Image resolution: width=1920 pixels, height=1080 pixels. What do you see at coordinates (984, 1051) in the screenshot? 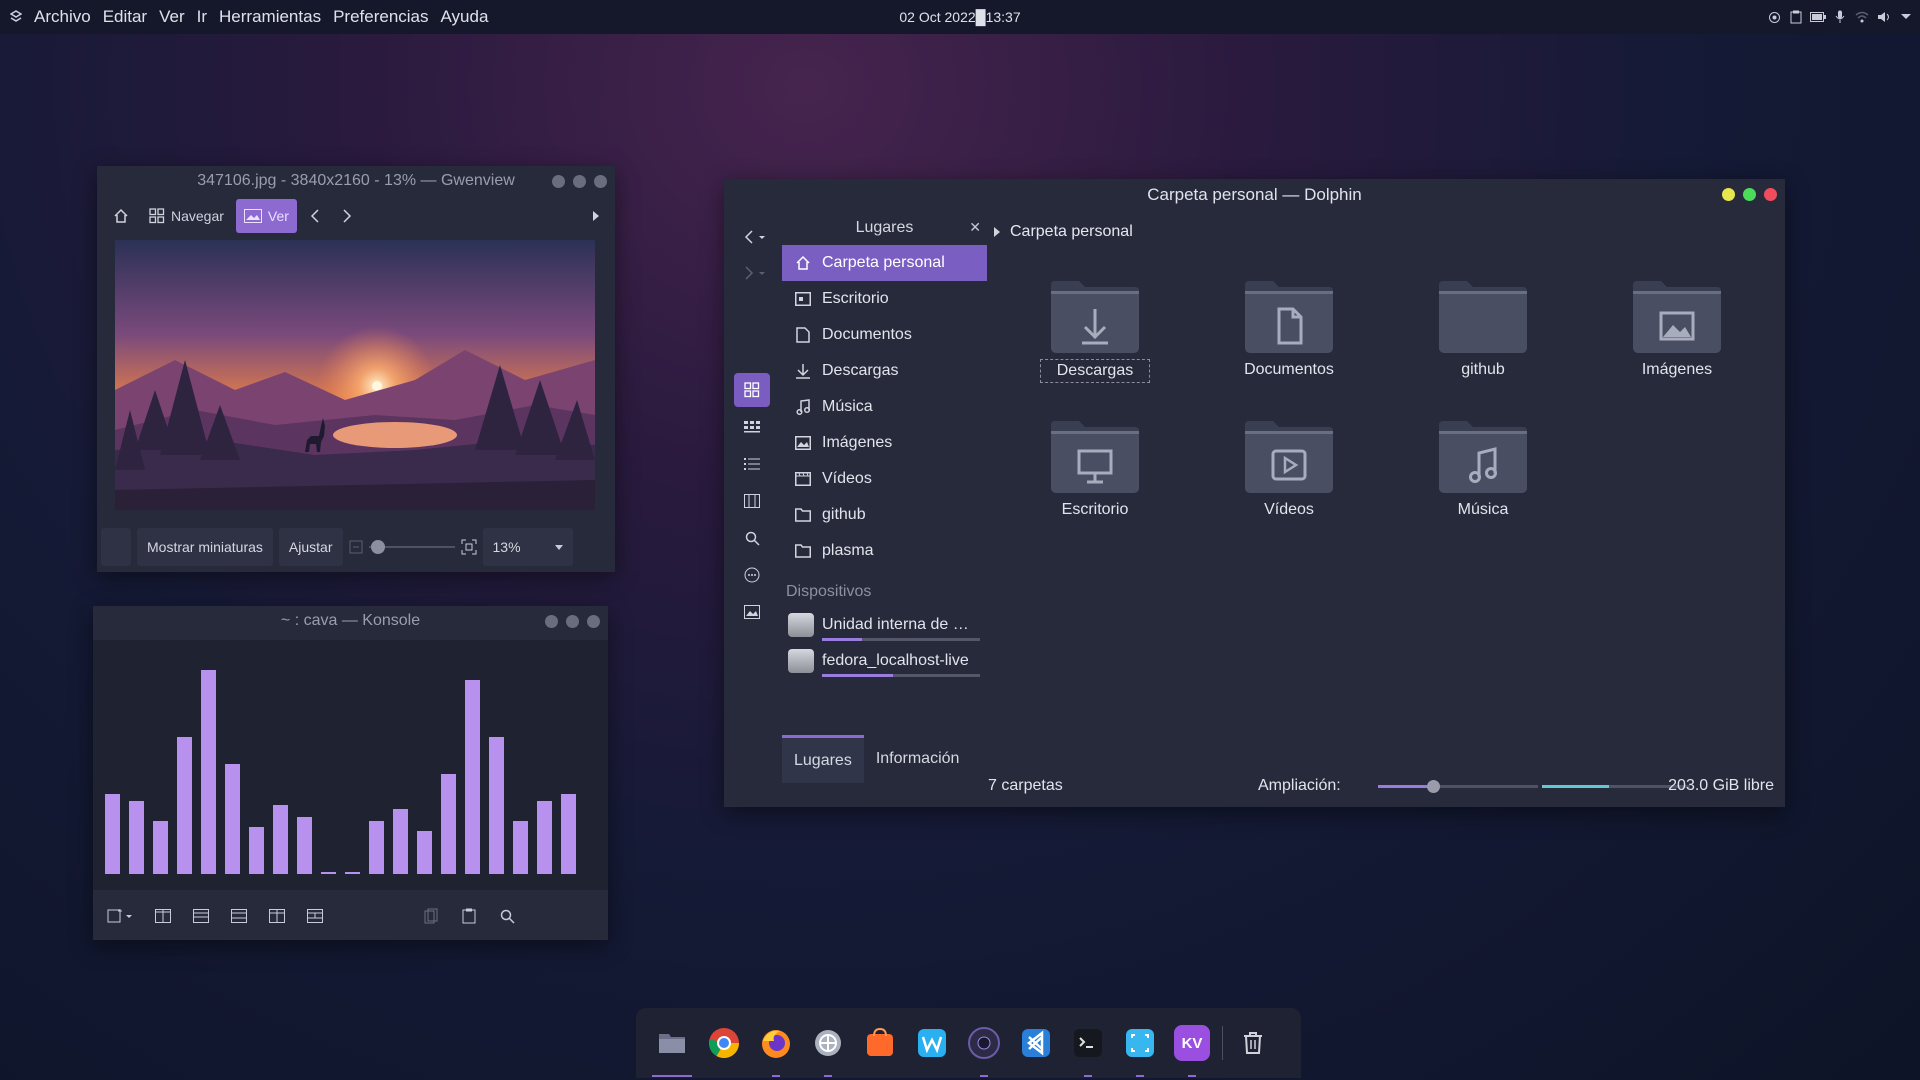
I see `obs-icon` at bounding box center [984, 1051].